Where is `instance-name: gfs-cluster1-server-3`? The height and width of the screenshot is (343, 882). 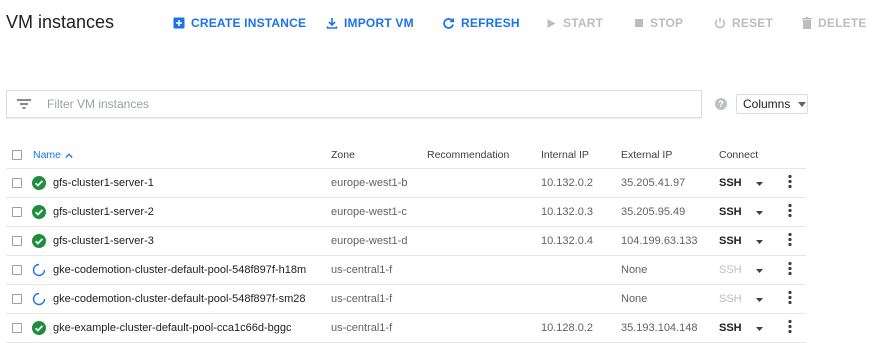
instance-name: gfs-cluster1-server-3 is located at coordinates (103, 241).